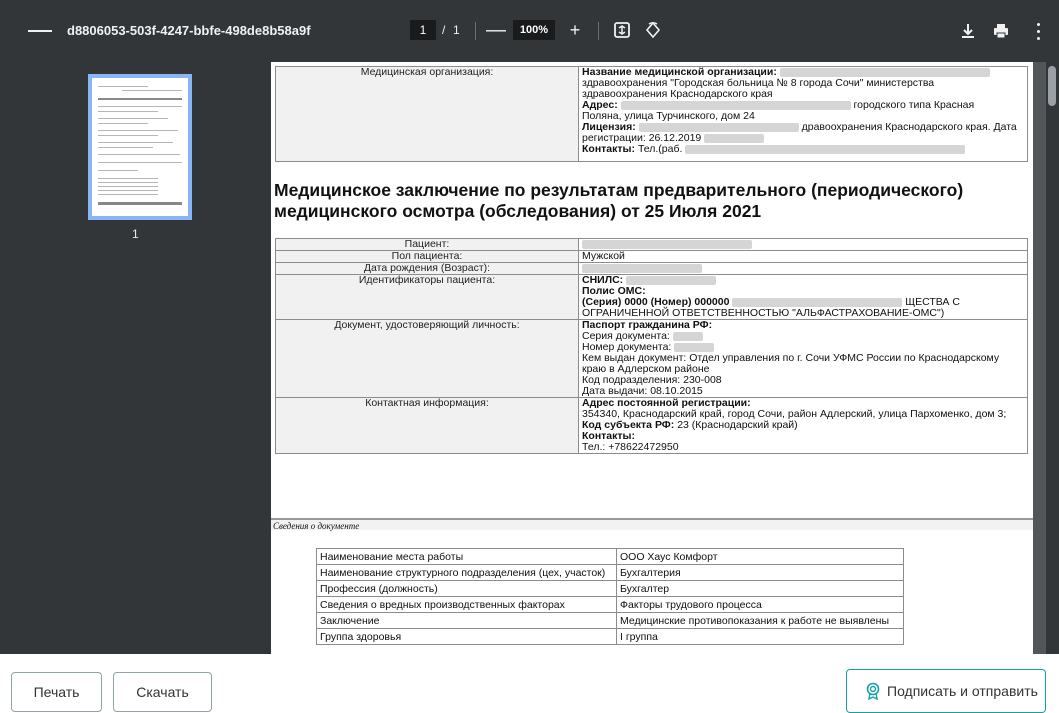  I want to click on phone-value: Тел.: +78622472950, so click(630, 447).